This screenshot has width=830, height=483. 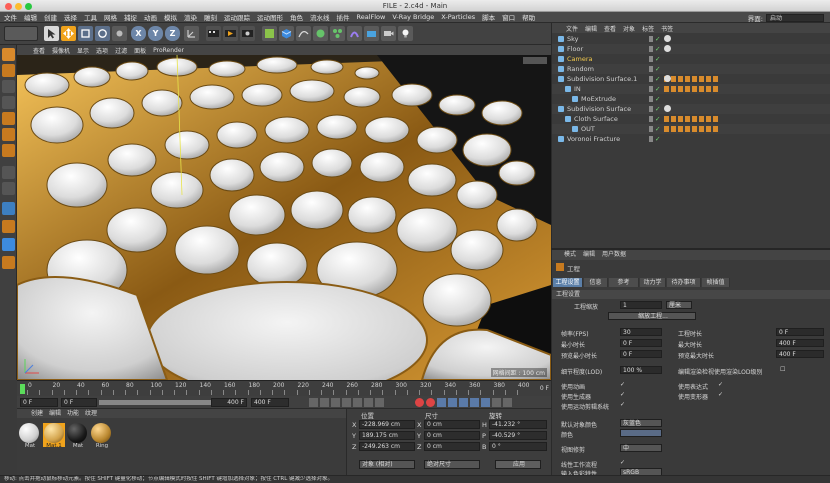 I want to click on rotation-b-field: 0 °, so click(x=518, y=446).